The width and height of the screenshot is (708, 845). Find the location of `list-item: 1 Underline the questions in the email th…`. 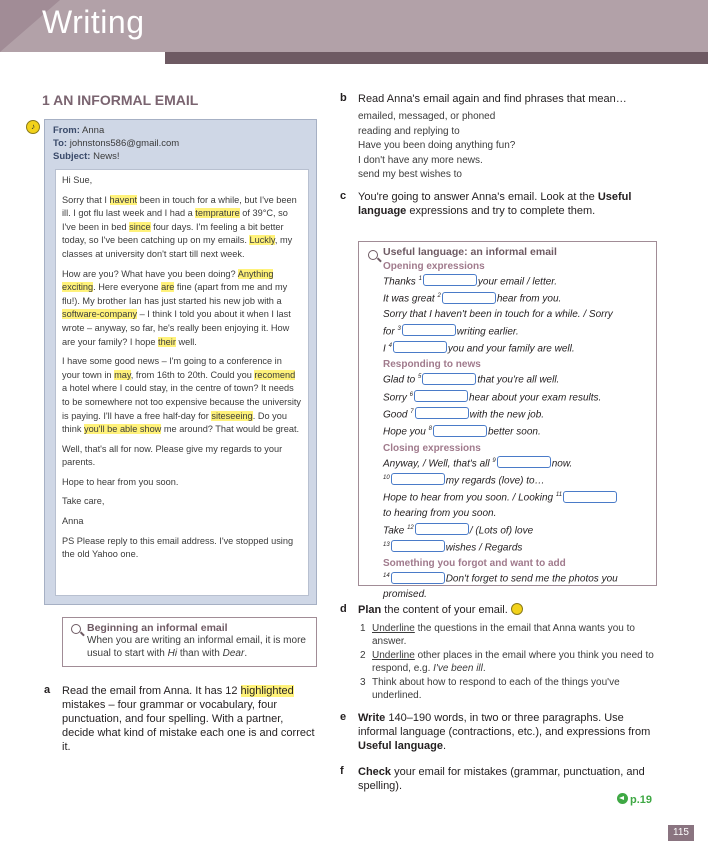

list-item: 1 Underline the questions in the email th… is located at coordinates (497, 635).